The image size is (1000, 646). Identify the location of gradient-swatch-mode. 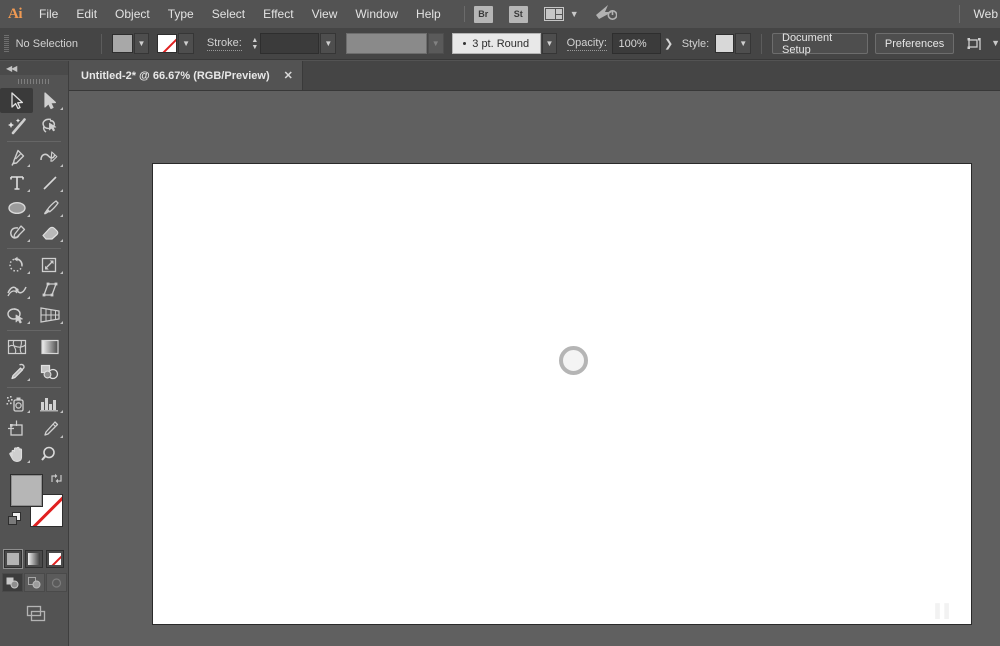
(34, 559).